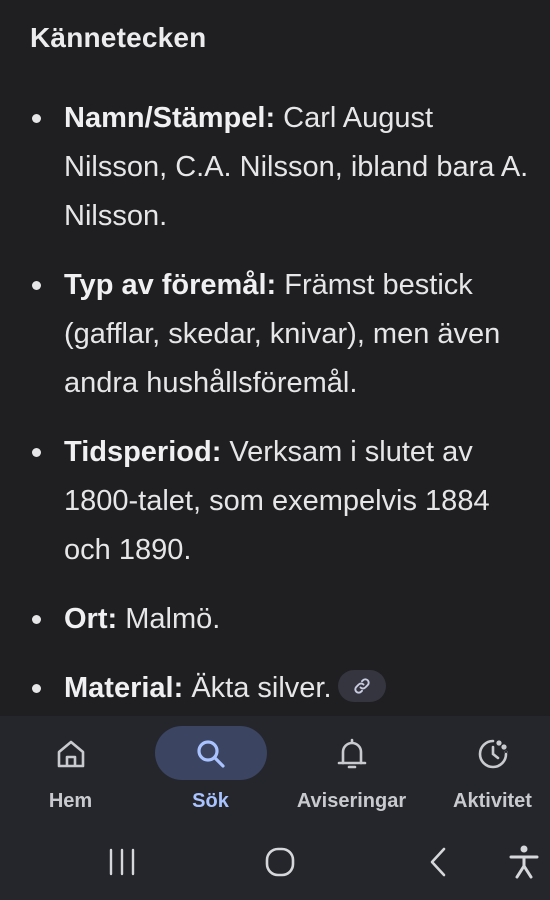  I want to click on home-circle-icon, so click(280, 862).